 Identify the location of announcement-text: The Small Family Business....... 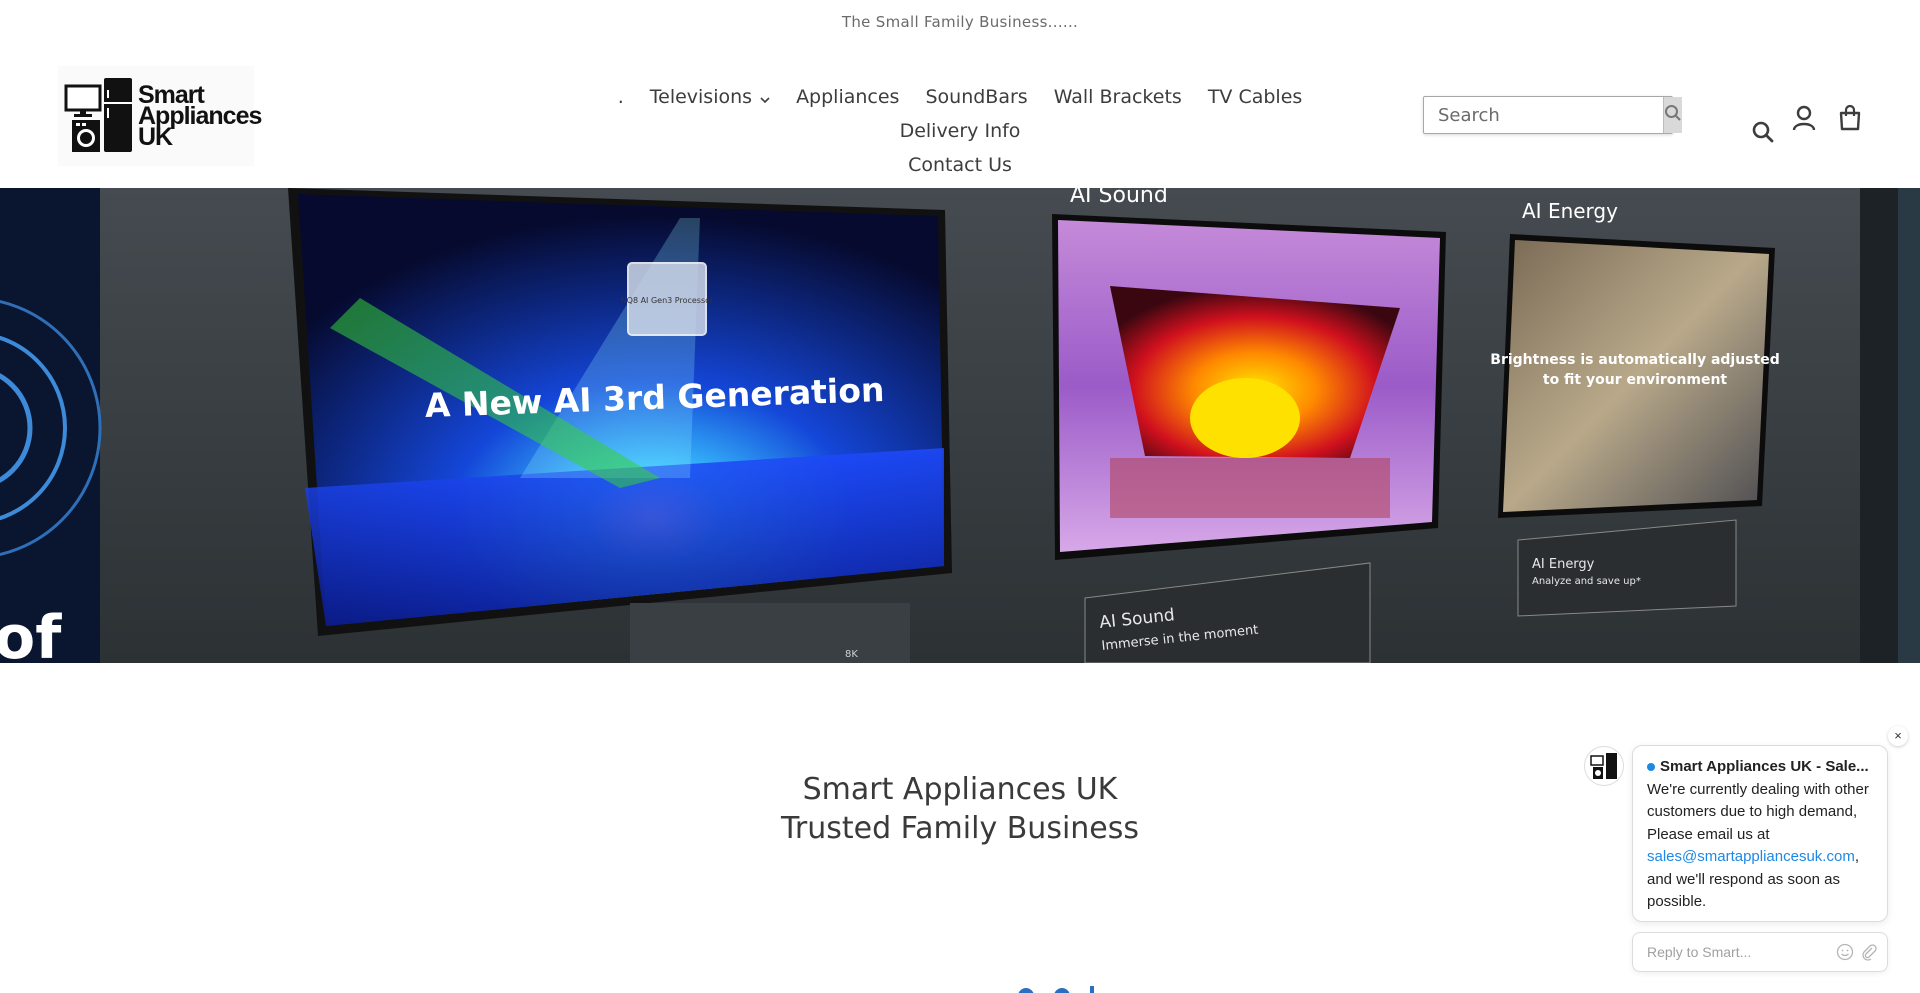
(960, 22).